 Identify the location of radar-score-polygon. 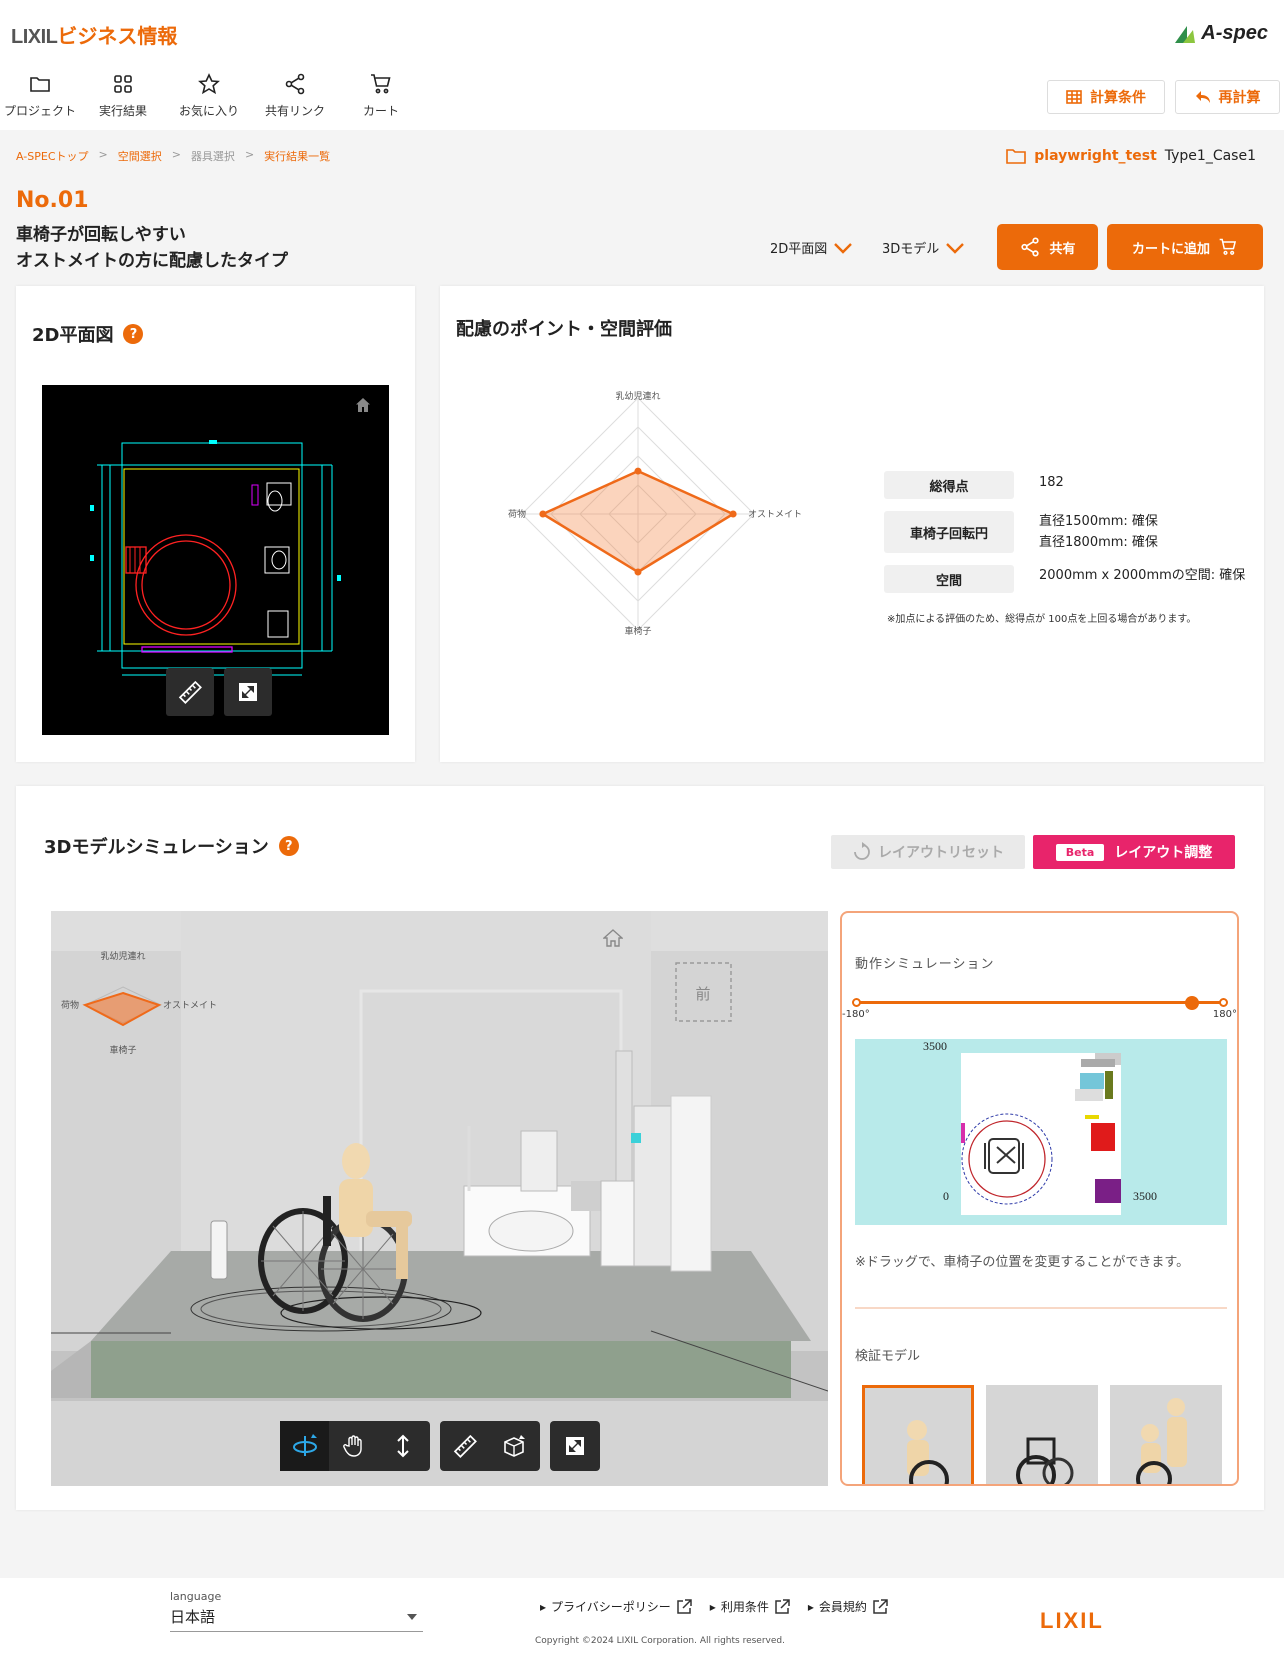
(638, 521).